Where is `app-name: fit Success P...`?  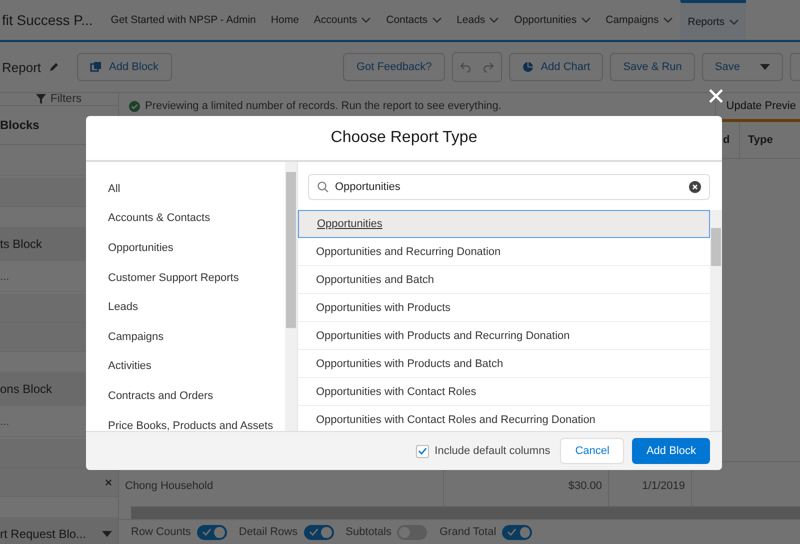
app-name: fit Success P... is located at coordinates (48, 20).